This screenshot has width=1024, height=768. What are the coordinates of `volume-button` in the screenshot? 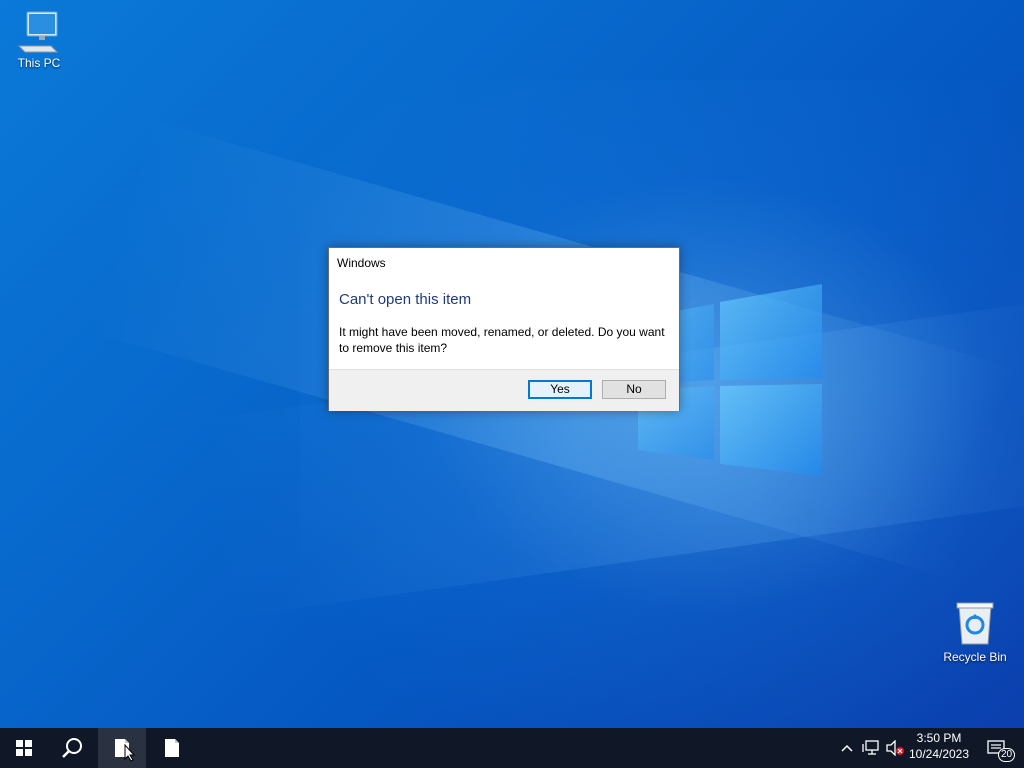 It's located at (895, 748).